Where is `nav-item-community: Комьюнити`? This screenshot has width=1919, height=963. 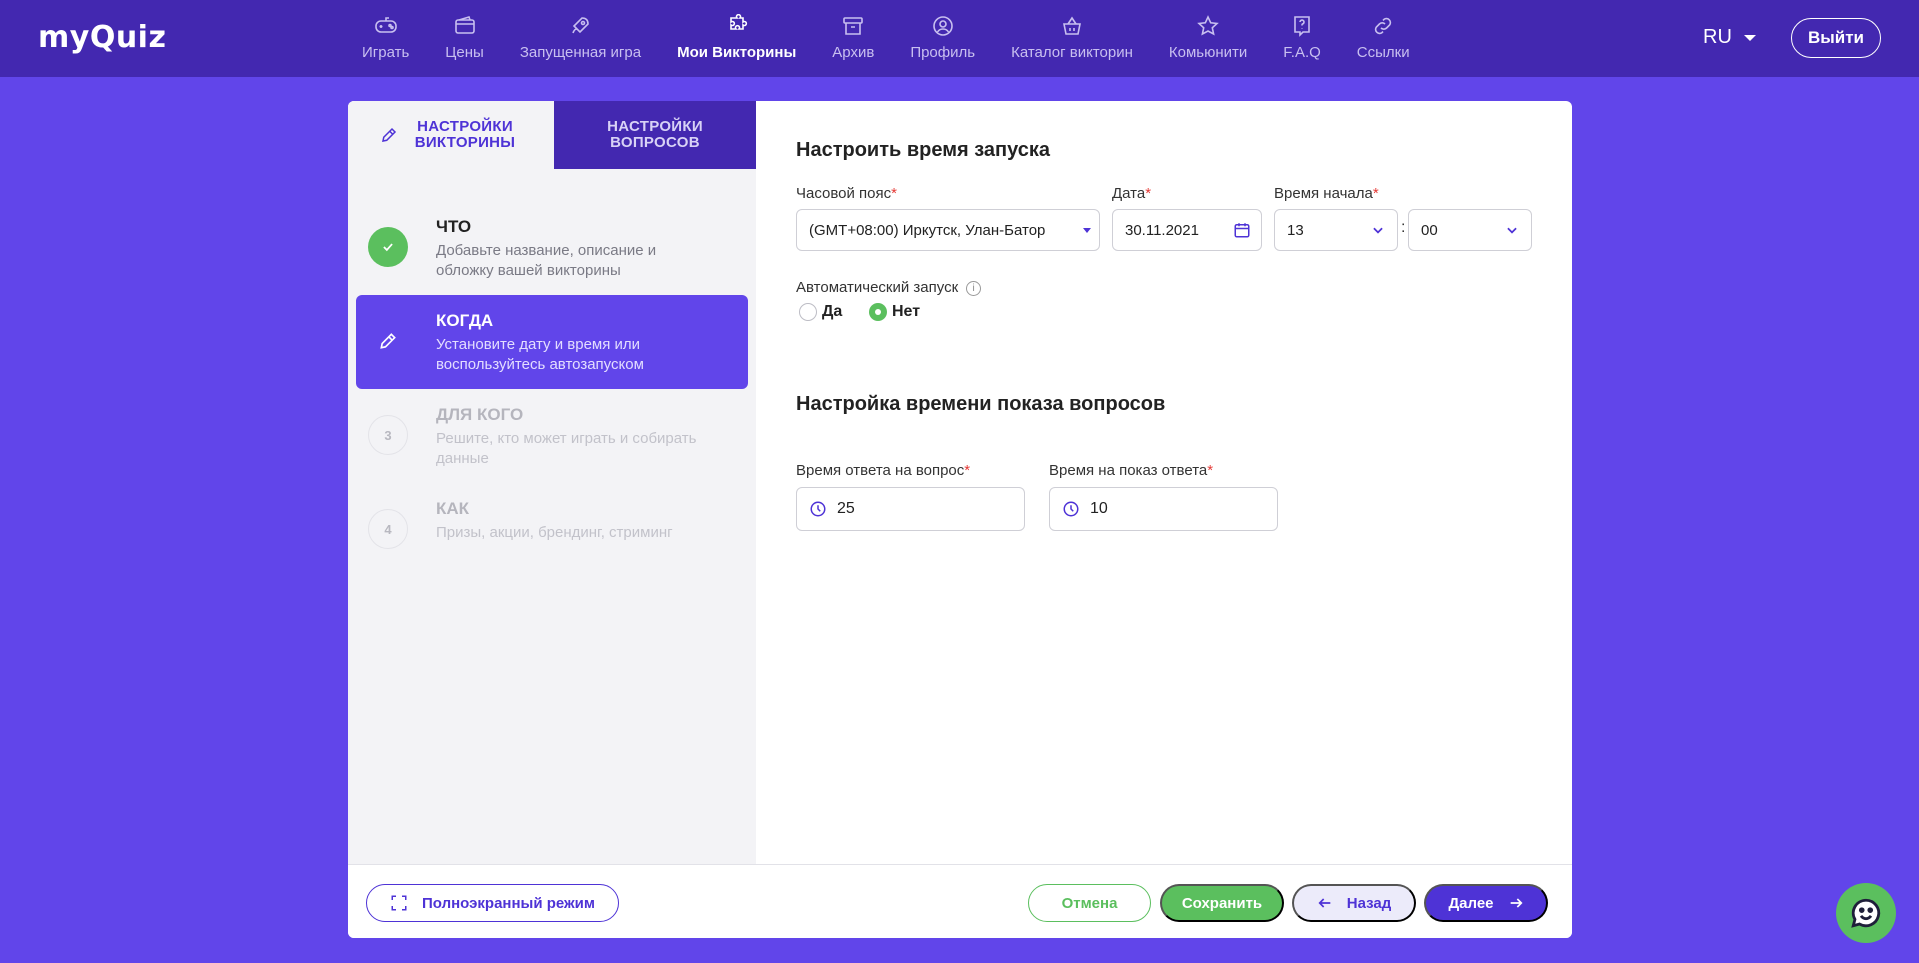 nav-item-community: Комьюнити is located at coordinates (1208, 38).